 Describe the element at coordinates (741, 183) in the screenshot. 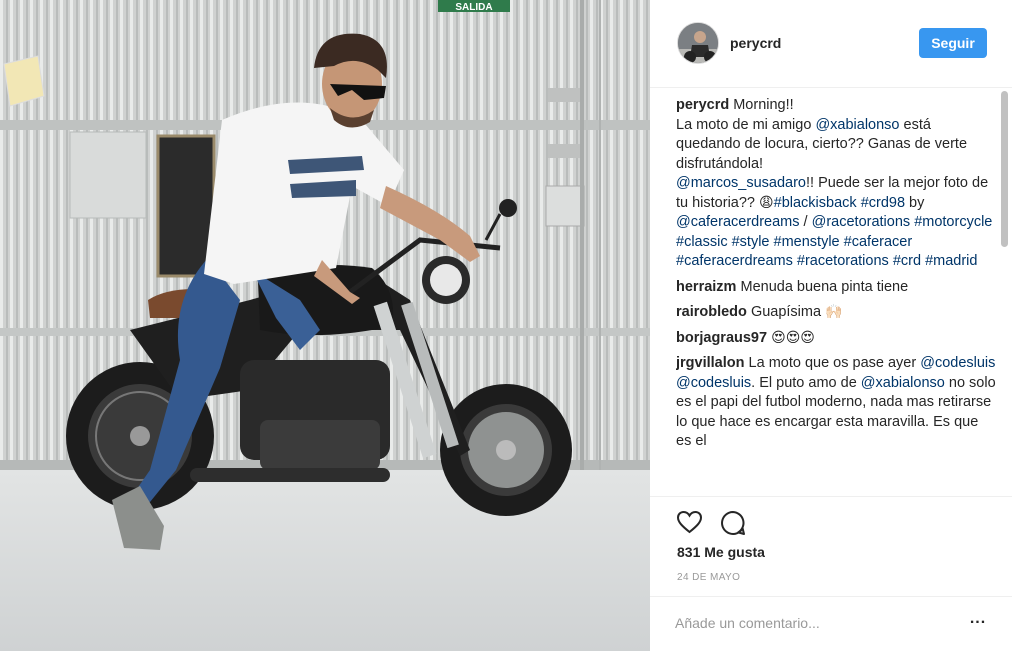

I see `mention-link: @marcos_susadaro` at that location.